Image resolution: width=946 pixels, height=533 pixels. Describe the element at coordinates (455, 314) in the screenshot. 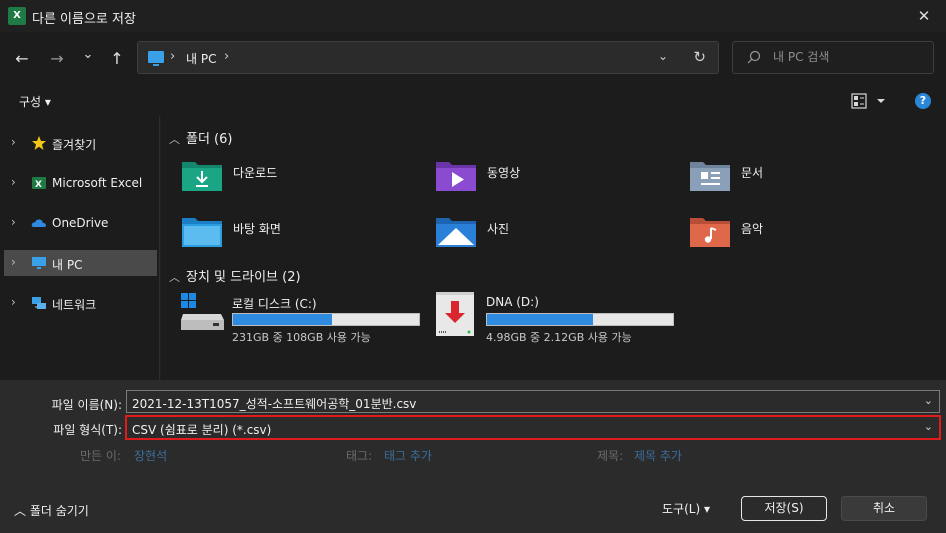

I see `usb-drive-icon` at that location.